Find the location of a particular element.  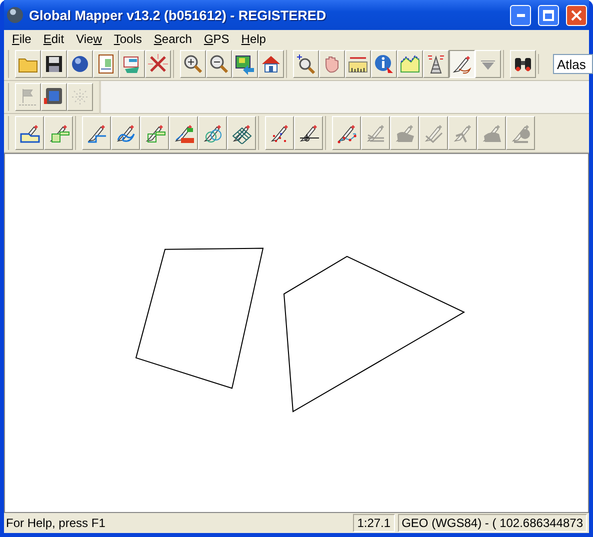

layer-input-field: Atlas is located at coordinates (573, 64).